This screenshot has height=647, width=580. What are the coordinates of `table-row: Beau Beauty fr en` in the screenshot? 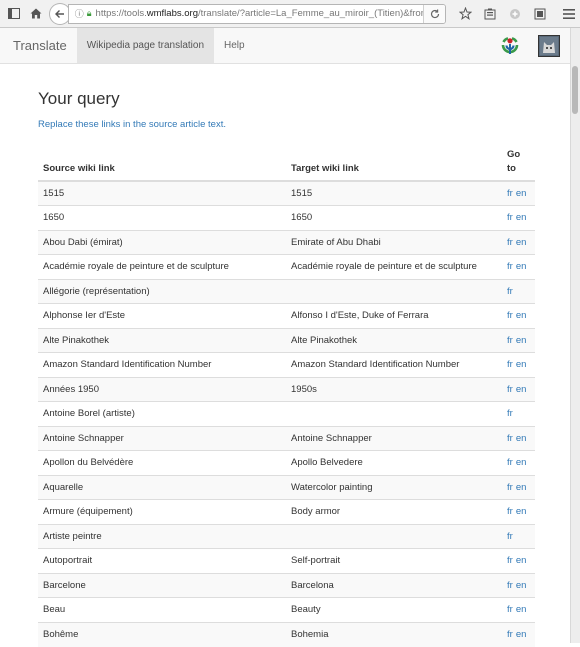 It's located at (286, 609).